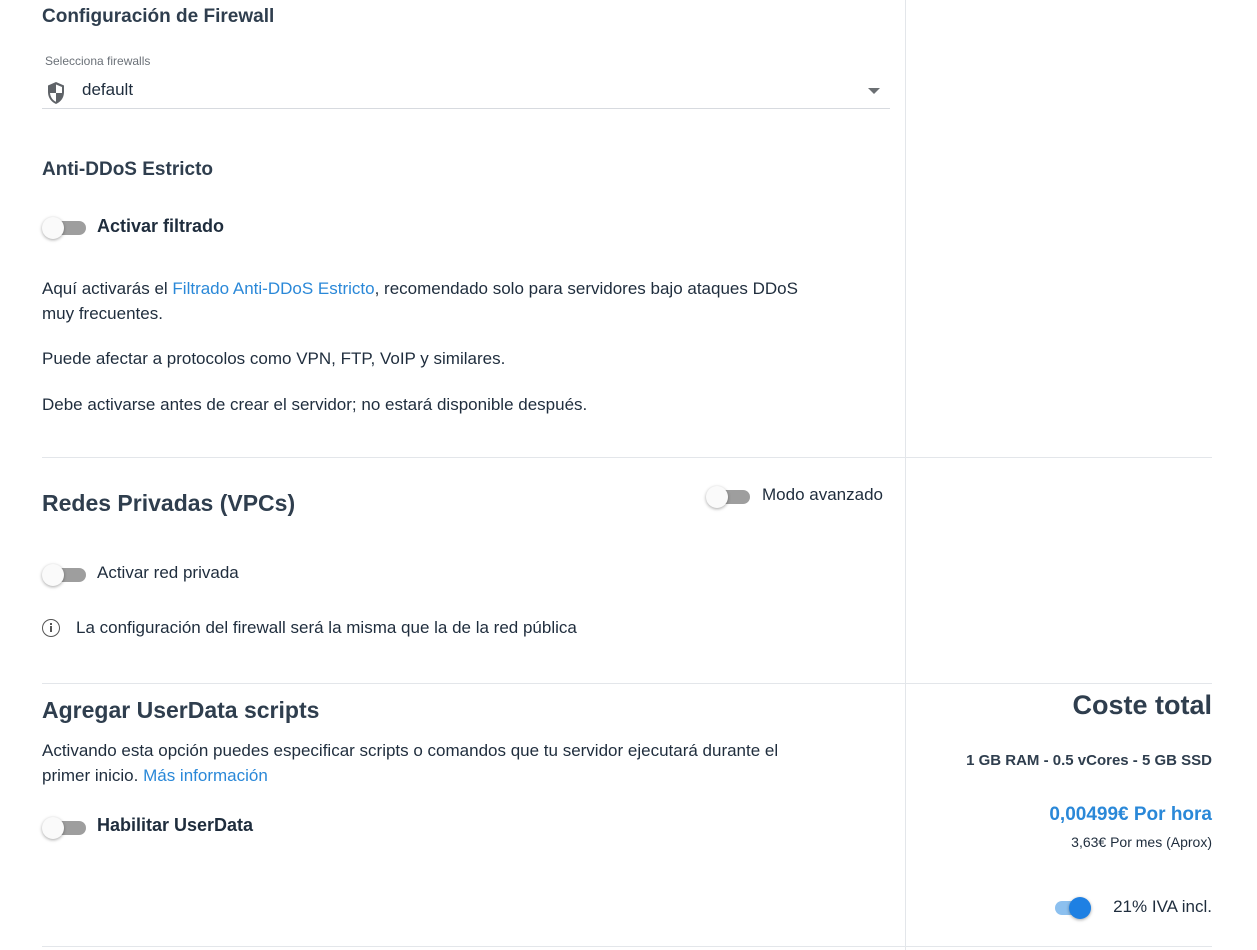 The image size is (1257, 950). I want to click on total-cost-title: Coste total, so click(1142, 705).